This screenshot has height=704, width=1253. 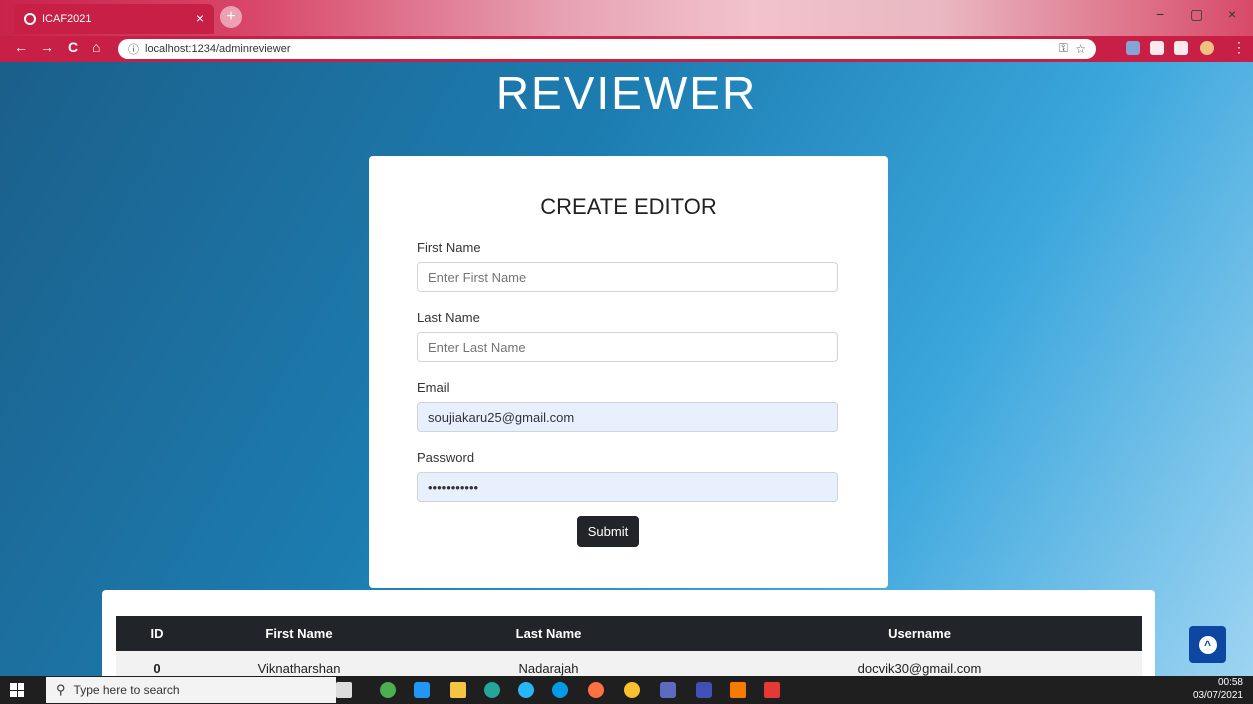 What do you see at coordinates (446, 457) in the screenshot?
I see `password-label: Password` at bounding box center [446, 457].